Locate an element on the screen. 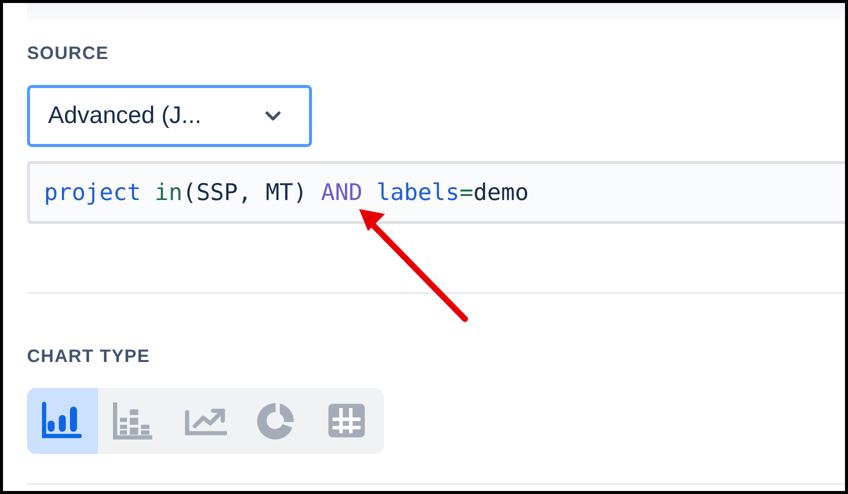  chart-type-tab is located at coordinates (62, 421).